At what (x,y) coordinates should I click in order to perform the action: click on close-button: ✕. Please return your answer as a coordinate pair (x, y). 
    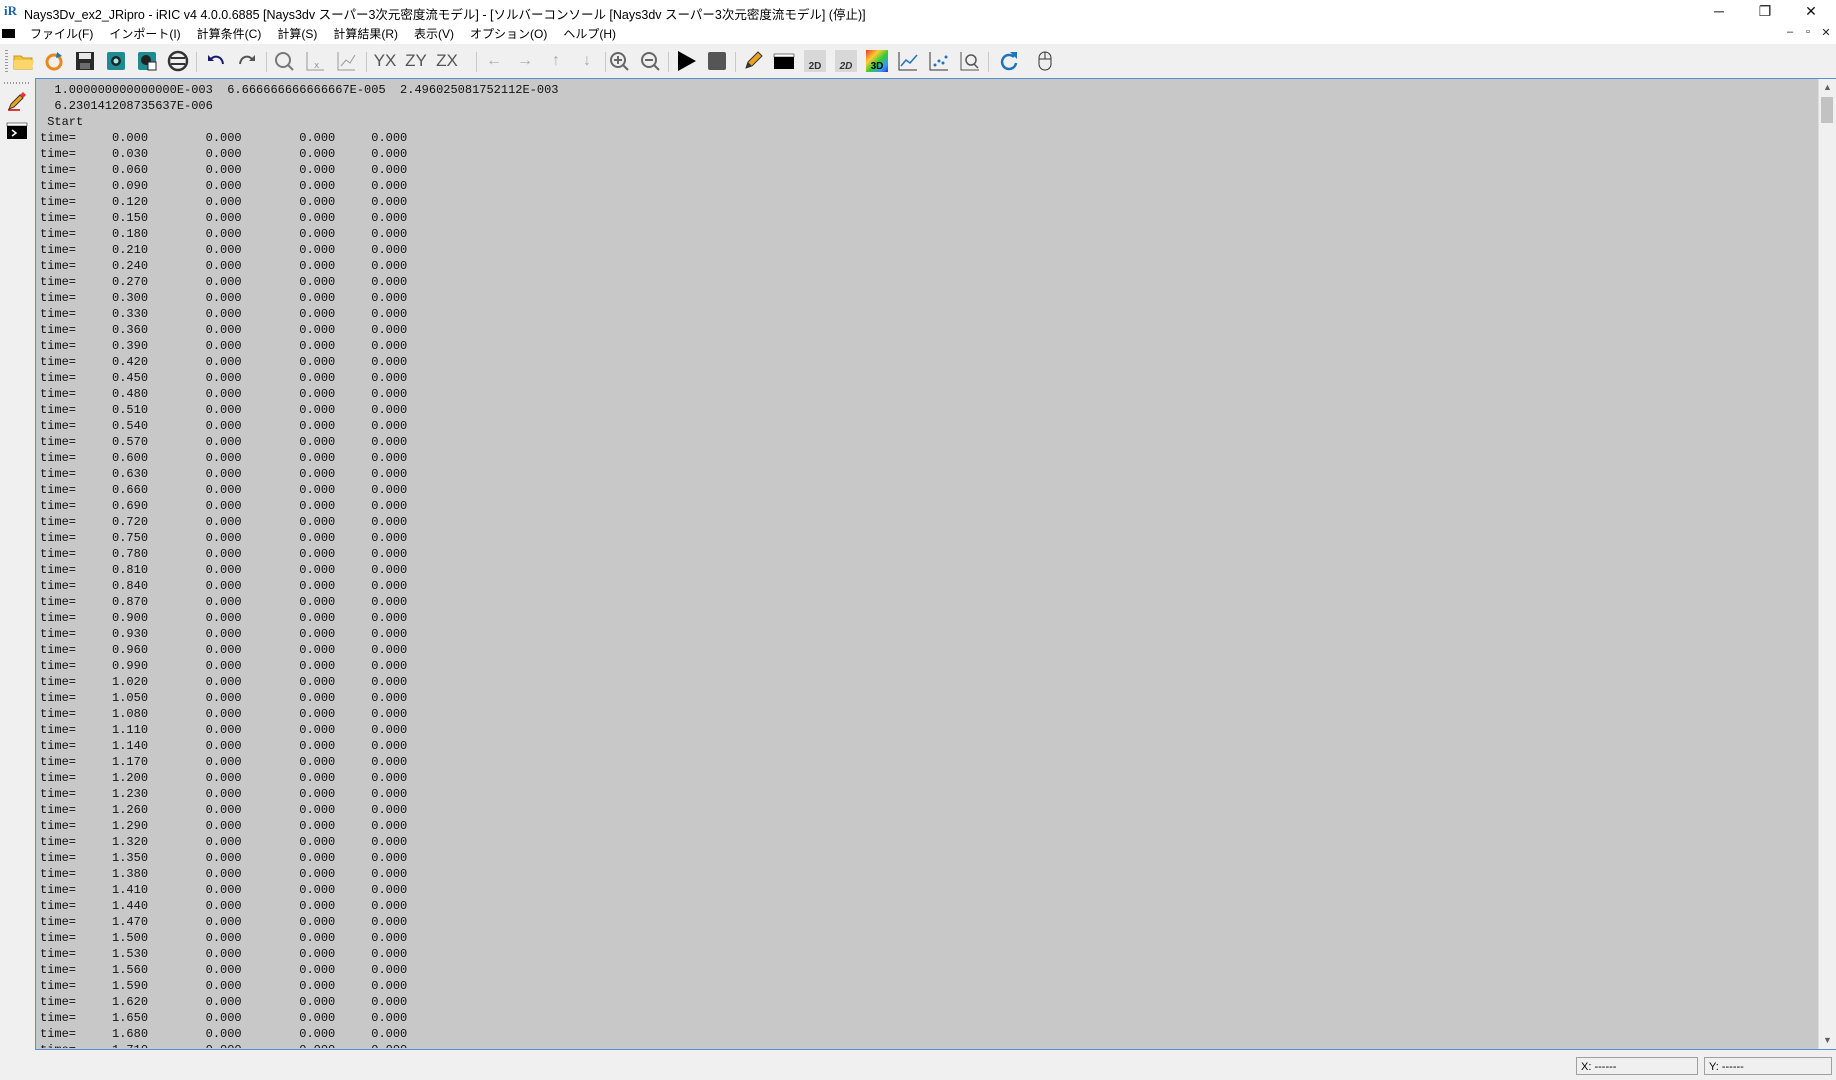
    Looking at the image, I should click on (1811, 11).